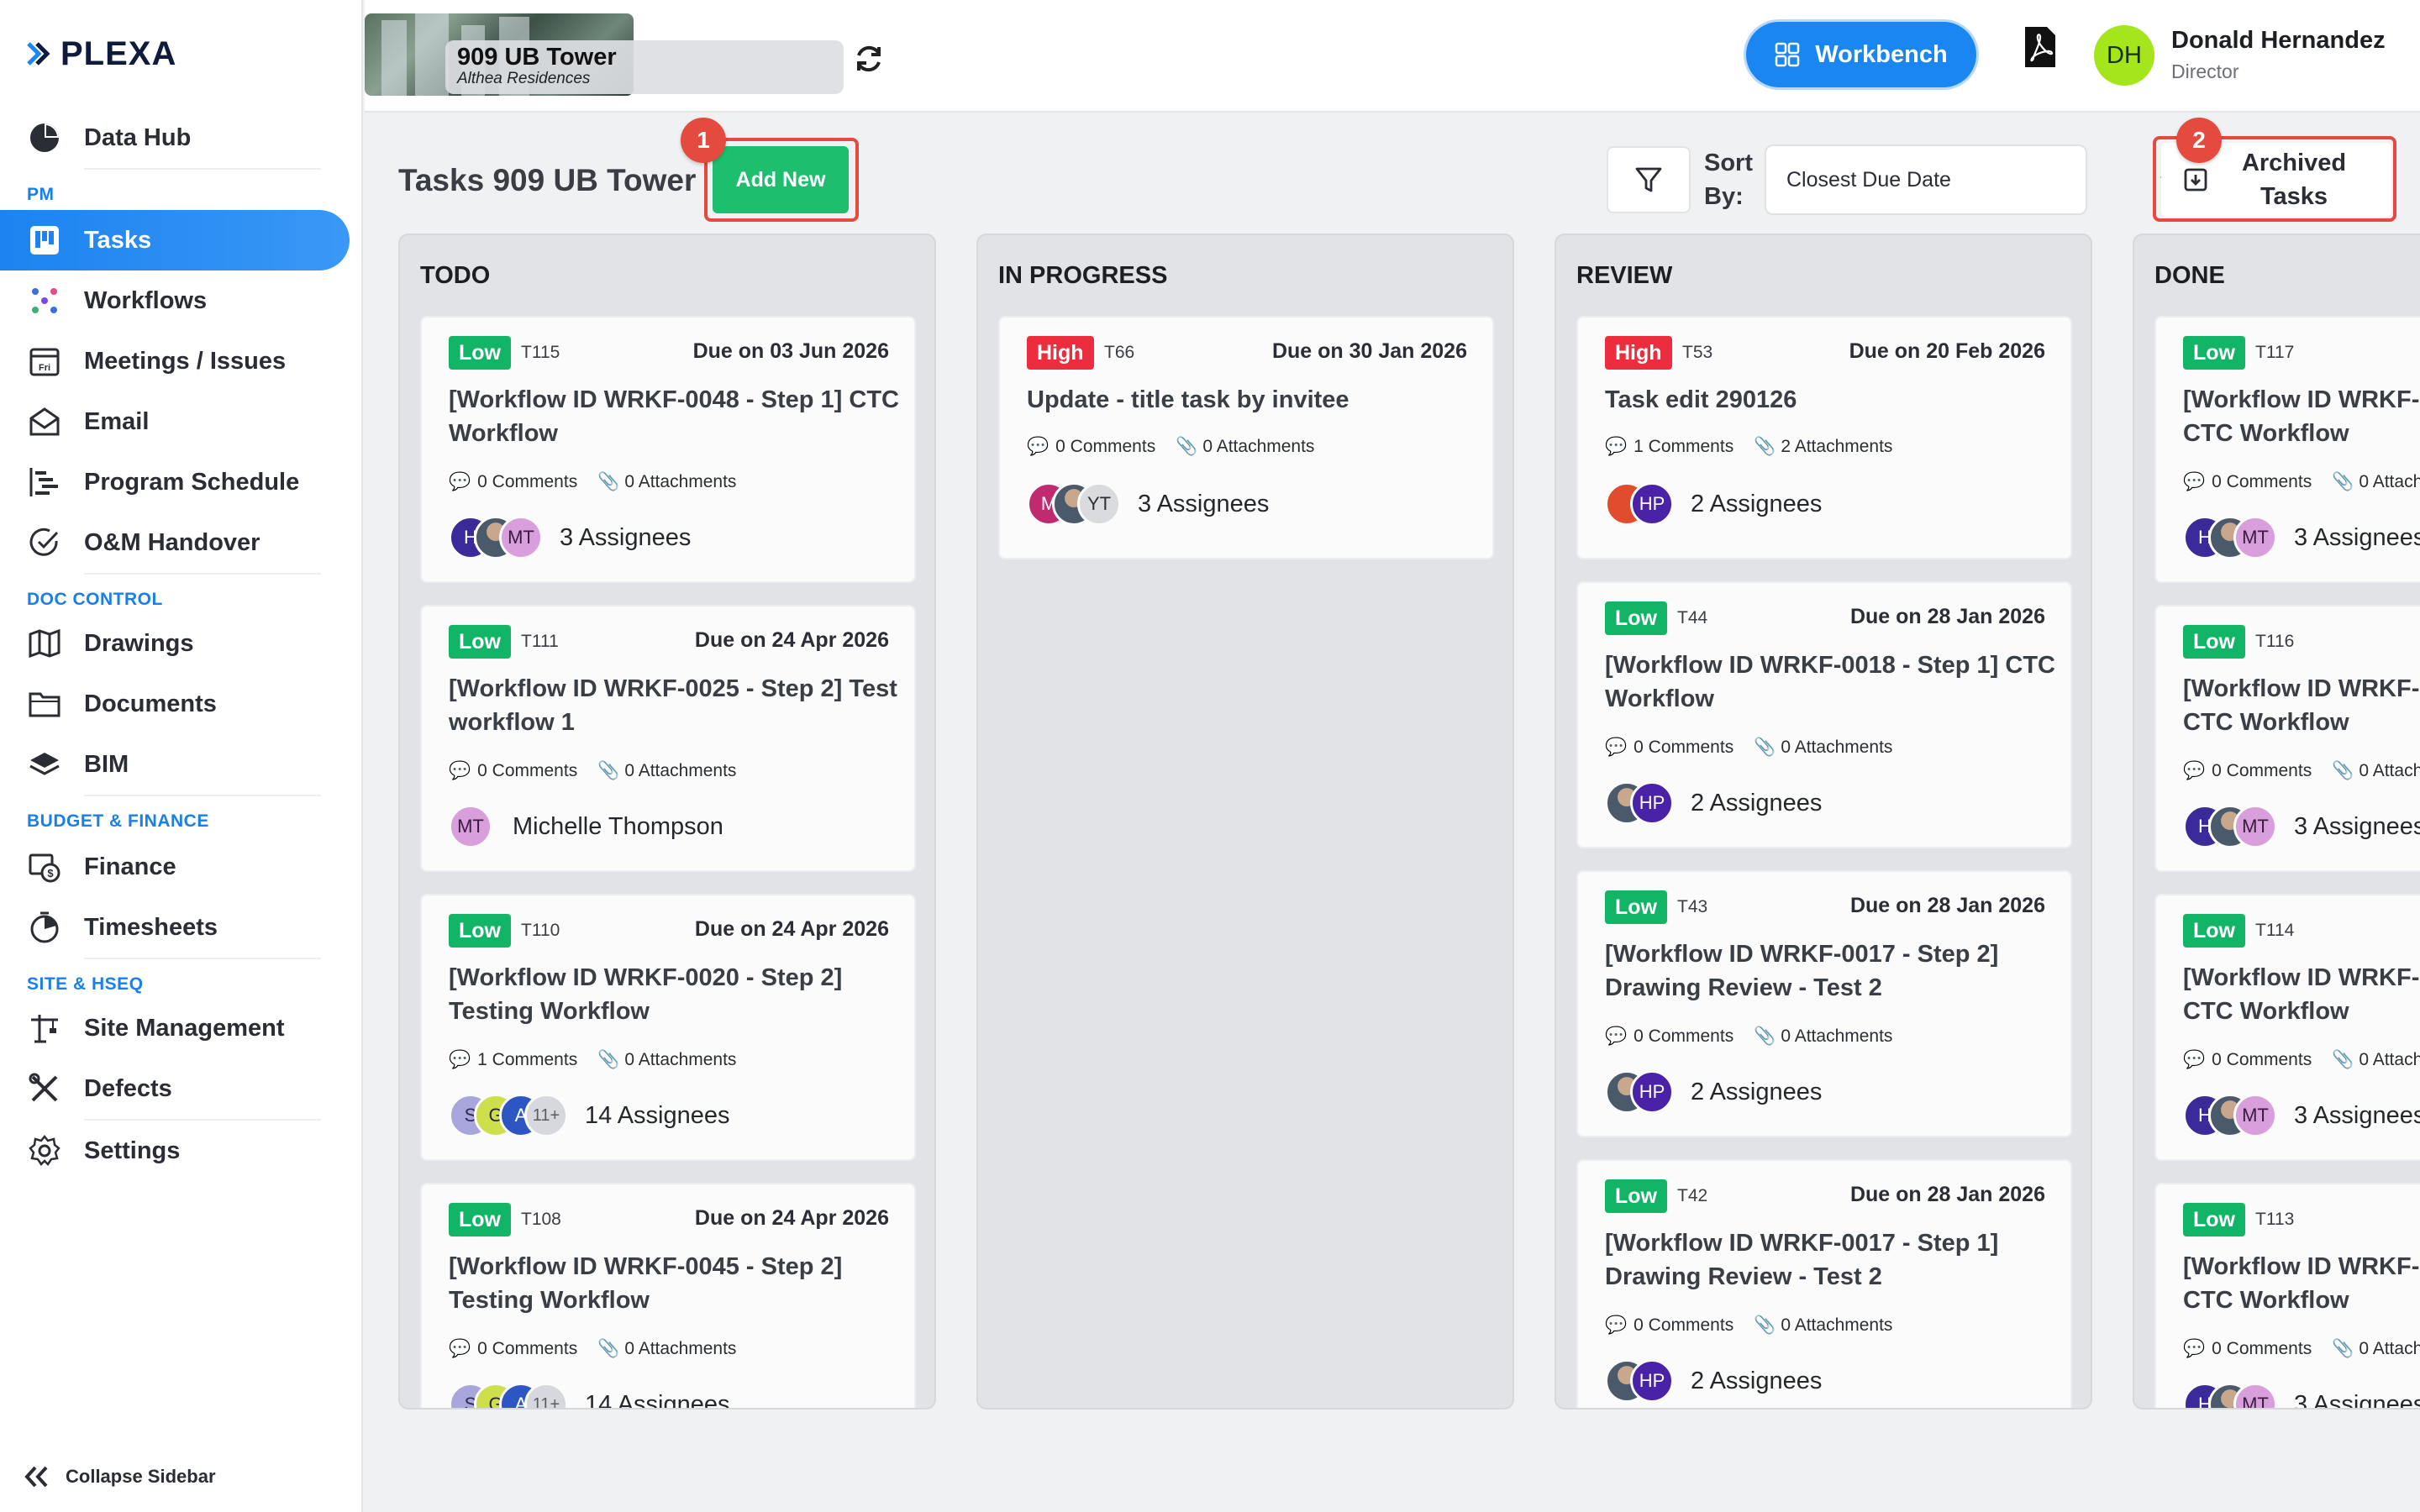  Describe the element at coordinates (1701, 399) in the screenshot. I see `task-title: Task edit 290126` at that location.